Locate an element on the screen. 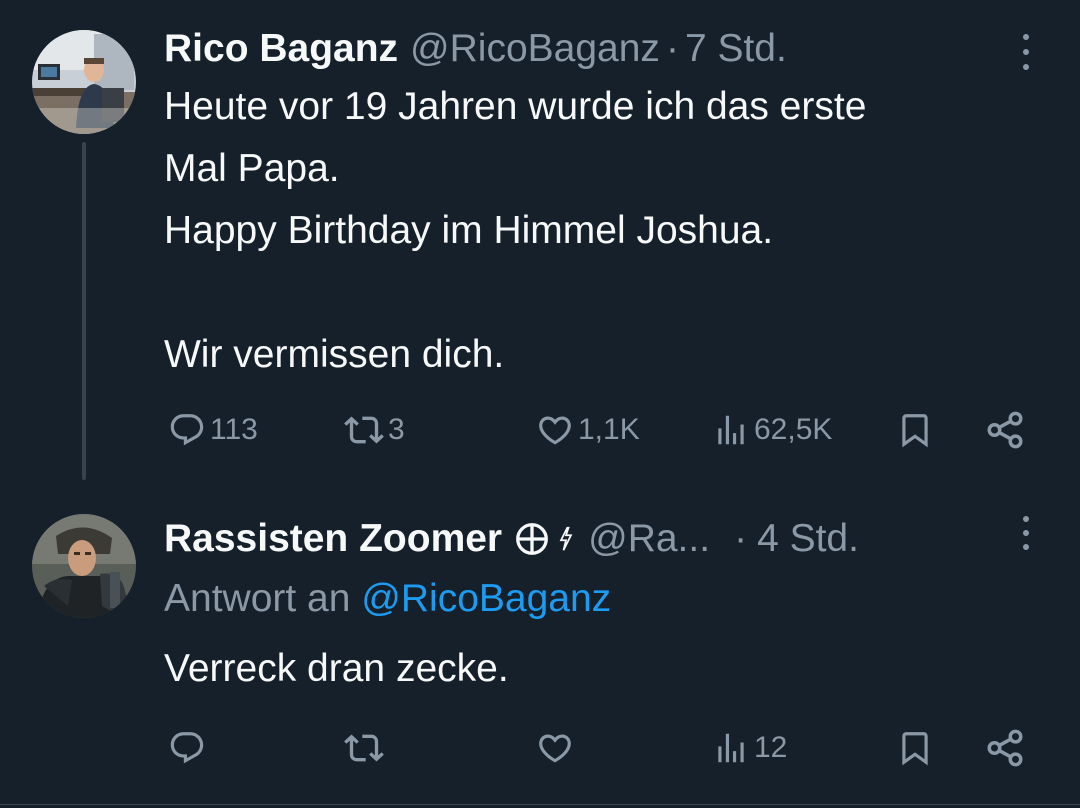 This screenshot has width=1080, height=808. like-button is located at coordinates (557, 748).